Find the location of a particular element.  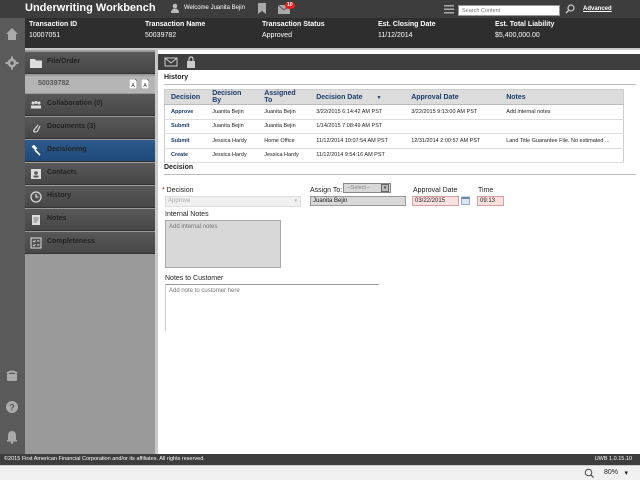

gear-icon is located at coordinates (12, 63).